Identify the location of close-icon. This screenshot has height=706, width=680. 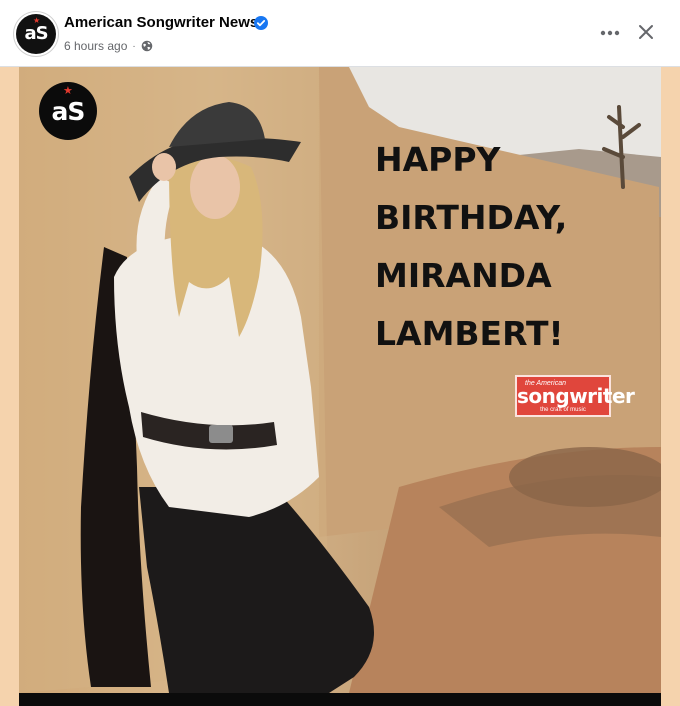
(646, 32).